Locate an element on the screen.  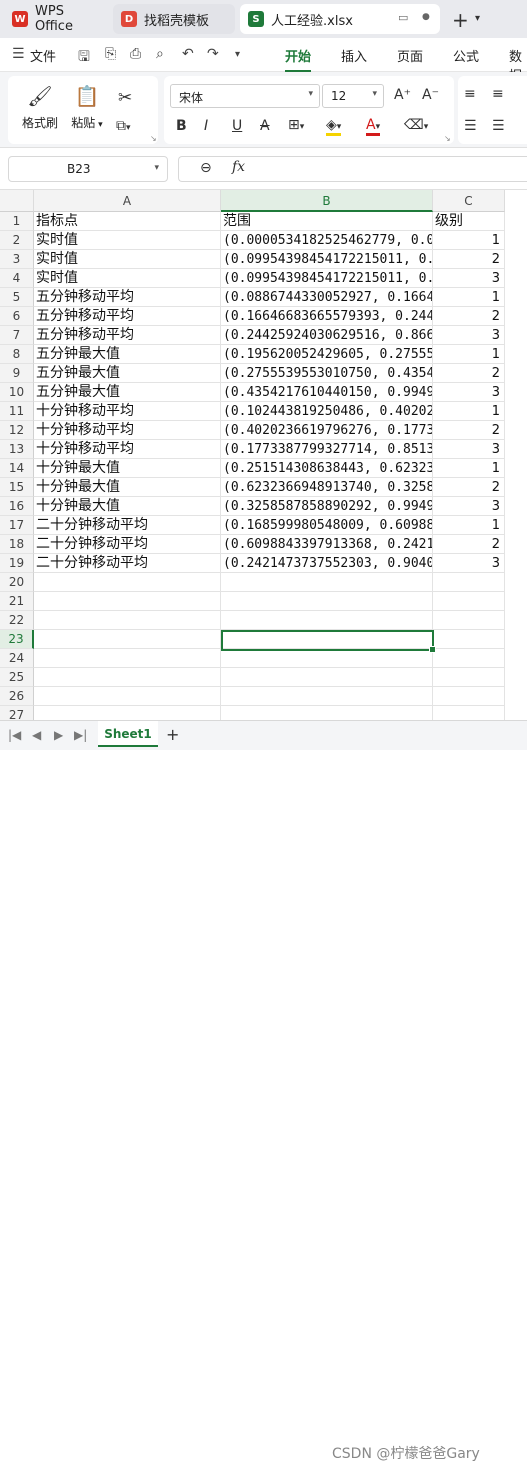
column-header-c: C is located at coordinates (469, 201).